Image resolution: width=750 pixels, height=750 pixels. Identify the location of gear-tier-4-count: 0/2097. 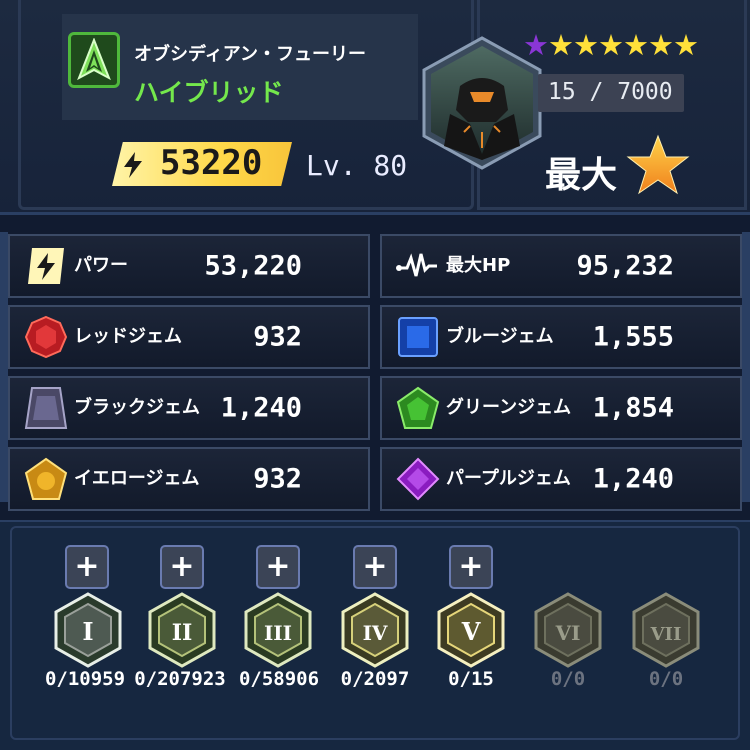
(375, 679).